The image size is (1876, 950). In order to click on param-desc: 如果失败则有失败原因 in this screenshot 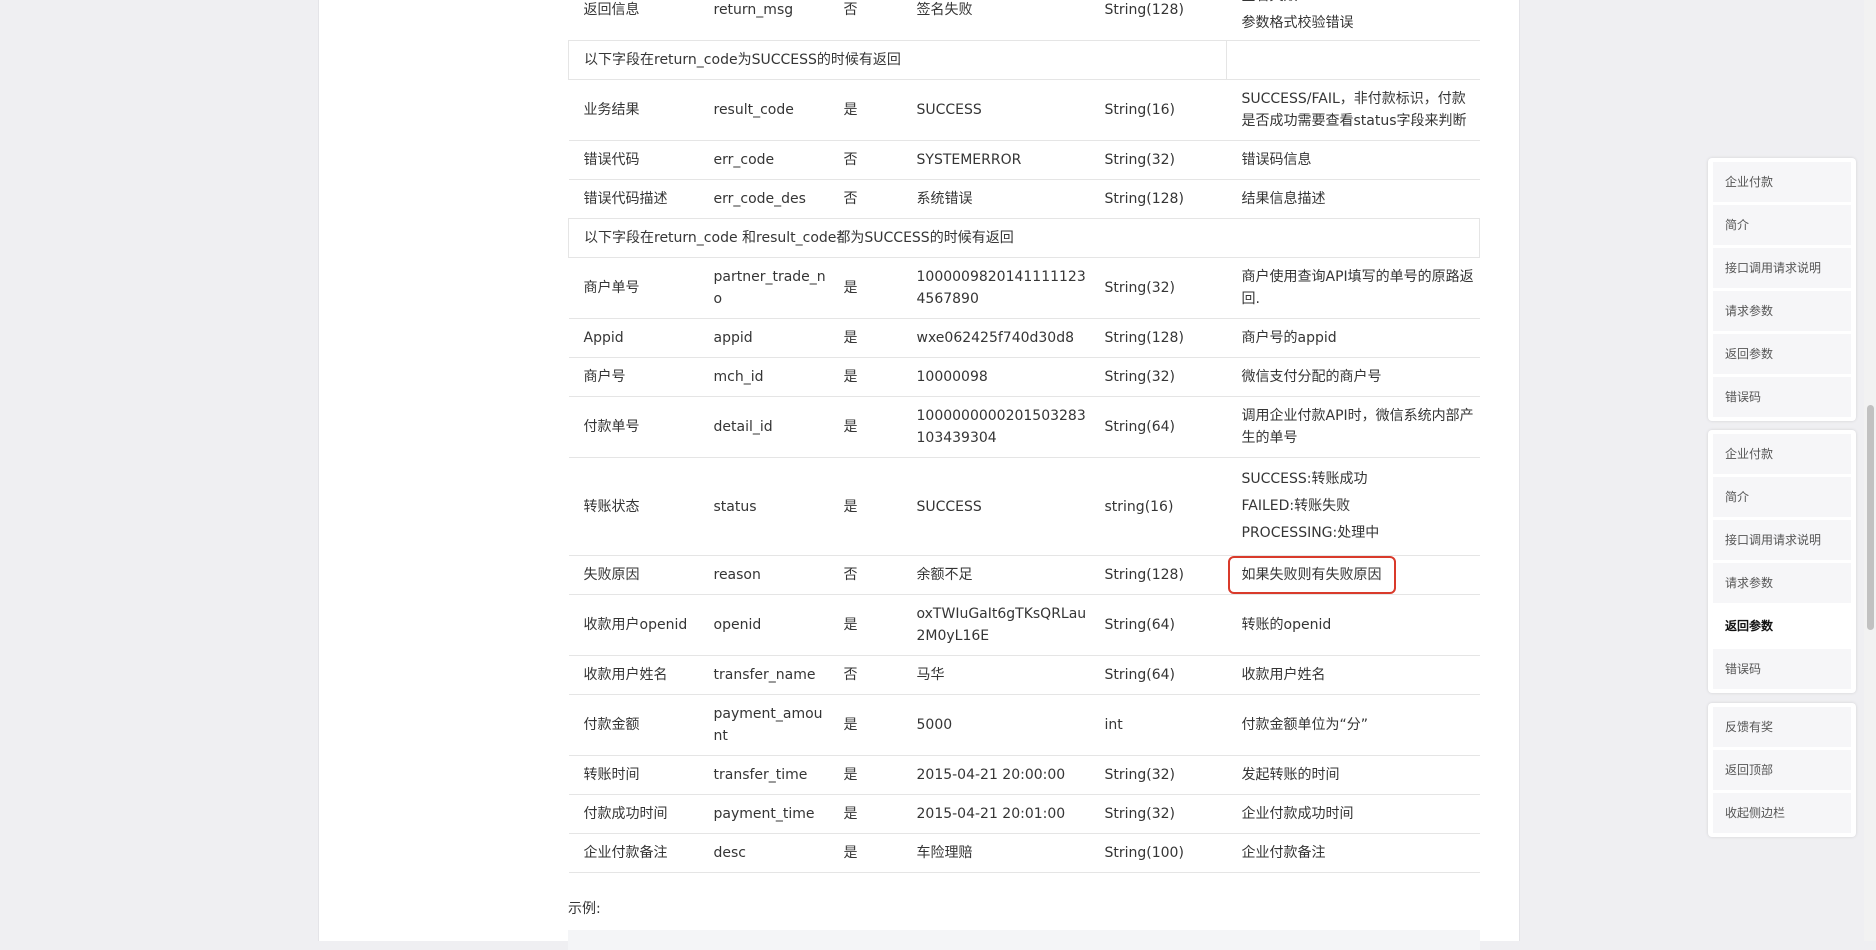, I will do `click(1353, 575)`.